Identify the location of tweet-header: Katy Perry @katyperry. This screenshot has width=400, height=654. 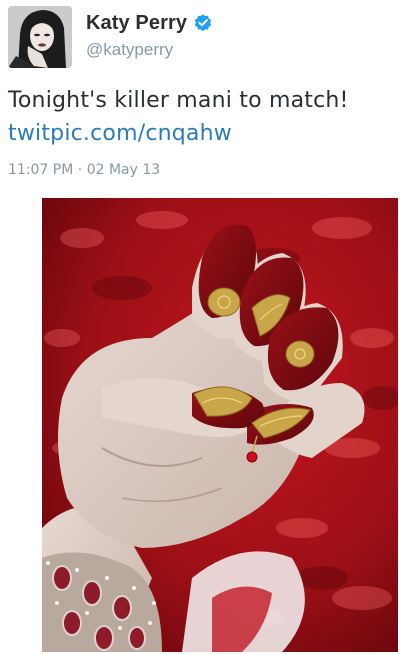
(200, 37).